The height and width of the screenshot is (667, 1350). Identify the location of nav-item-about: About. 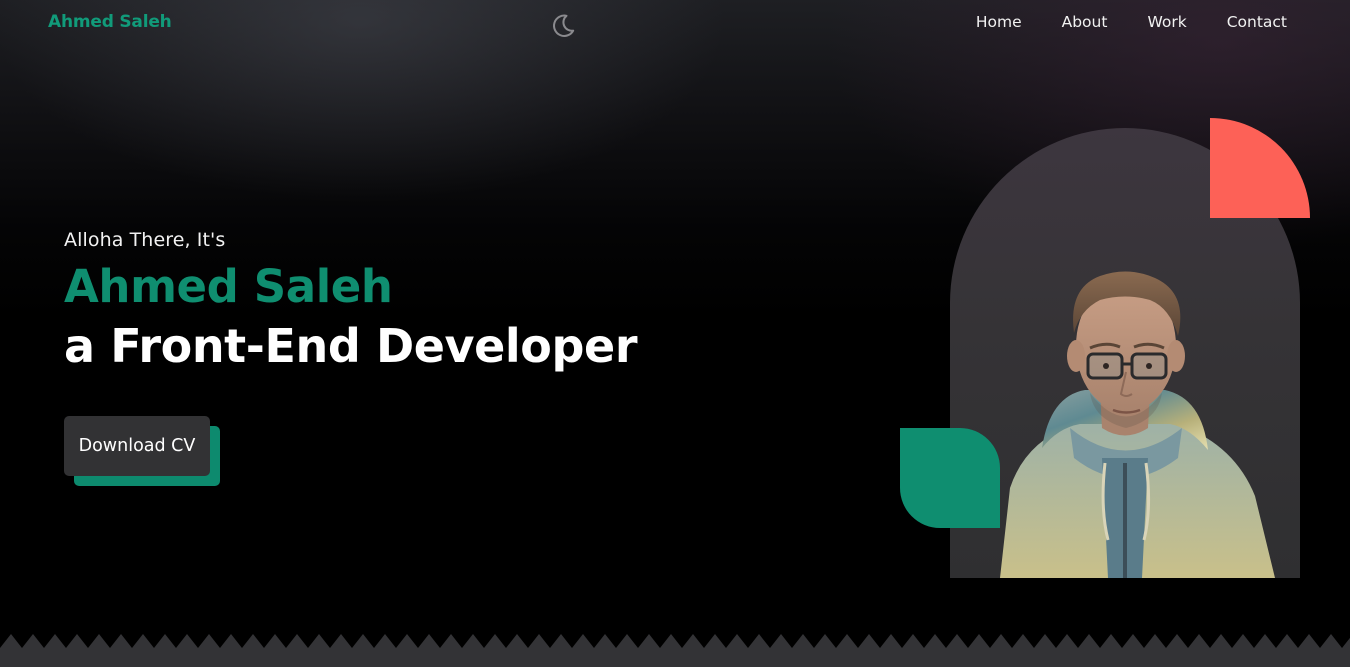
(1085, 22).